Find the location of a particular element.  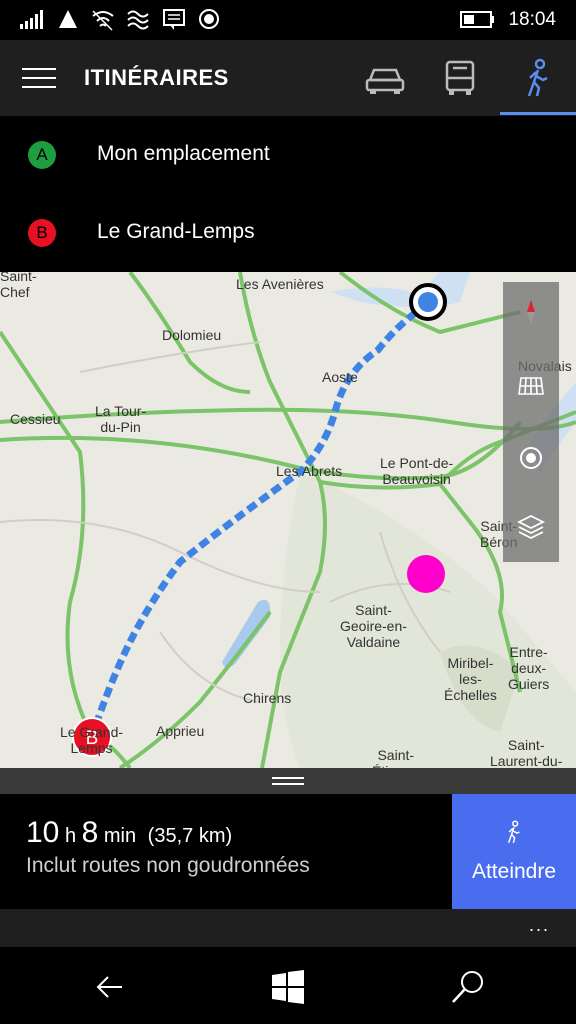

origin-row: A Mon emplacement is located at coordinates (288, 155).